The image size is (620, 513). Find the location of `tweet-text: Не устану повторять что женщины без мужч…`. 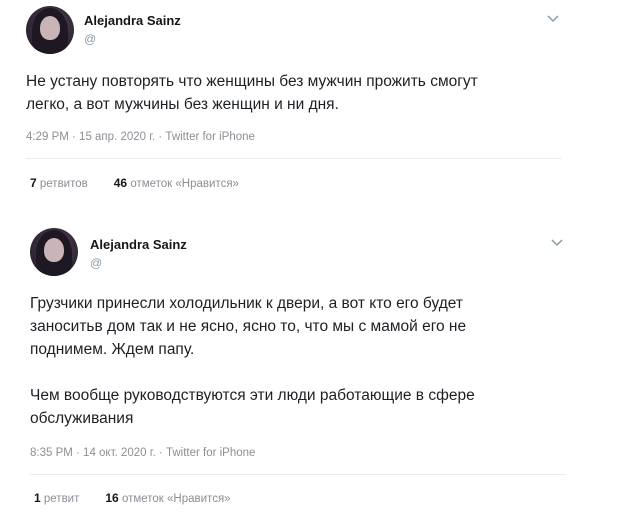

tweet-text: Не устану повторять что женщины без мужч… is located at coordinates (252, 93).